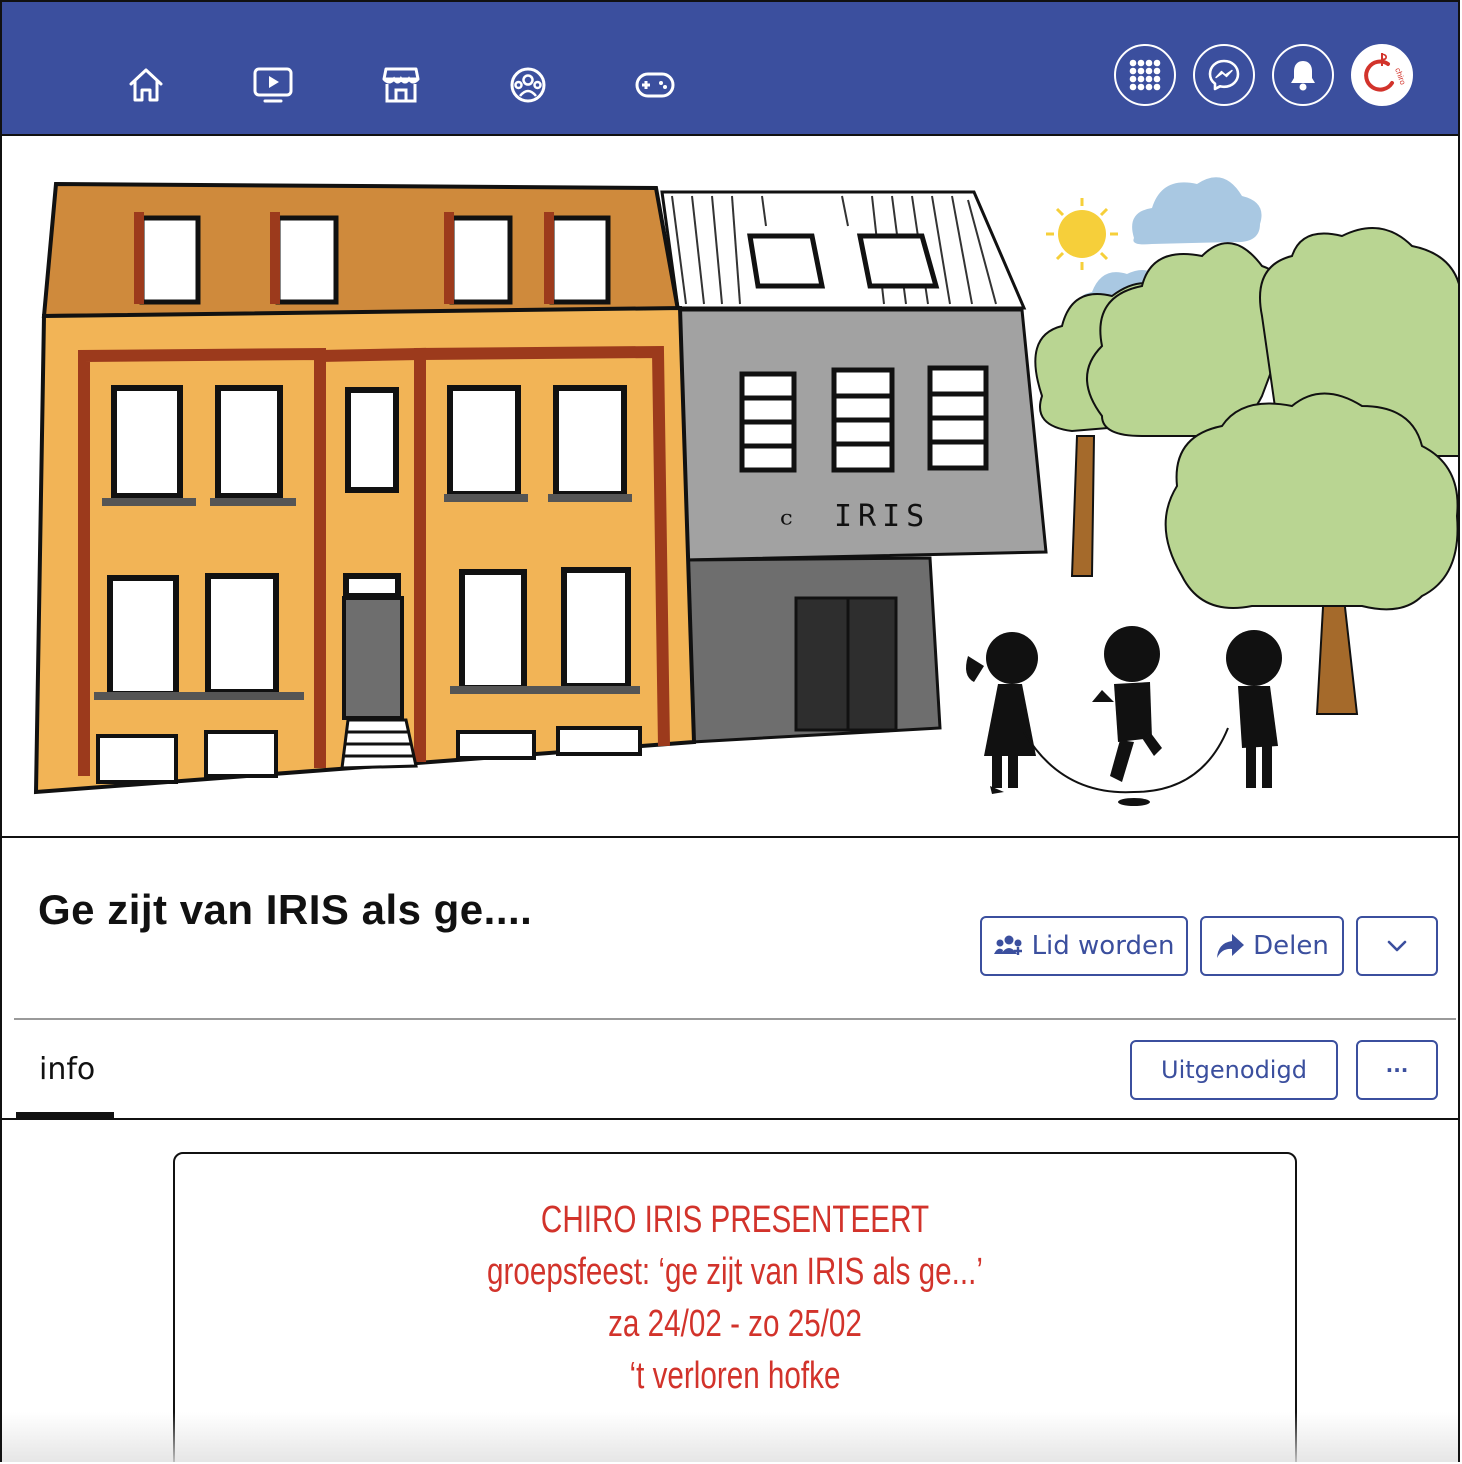 The height and width of the screenshot is (1464, 1462). What do you see at coordinates (1386, 72) in the screenshot?
I see `chiro-logo-icon: chiro` at bounding box center [1386, 72].